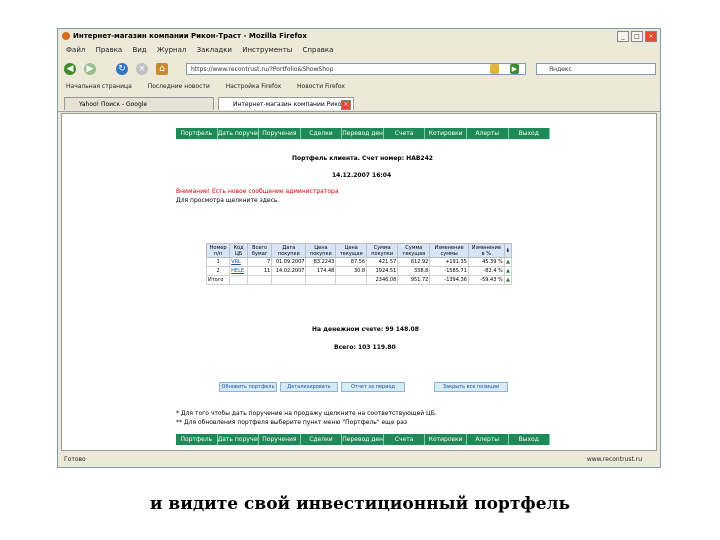 This screenshot has width=720, height=540. I want to click on cell-change-pct: 45.39 %, so click(486, 262).